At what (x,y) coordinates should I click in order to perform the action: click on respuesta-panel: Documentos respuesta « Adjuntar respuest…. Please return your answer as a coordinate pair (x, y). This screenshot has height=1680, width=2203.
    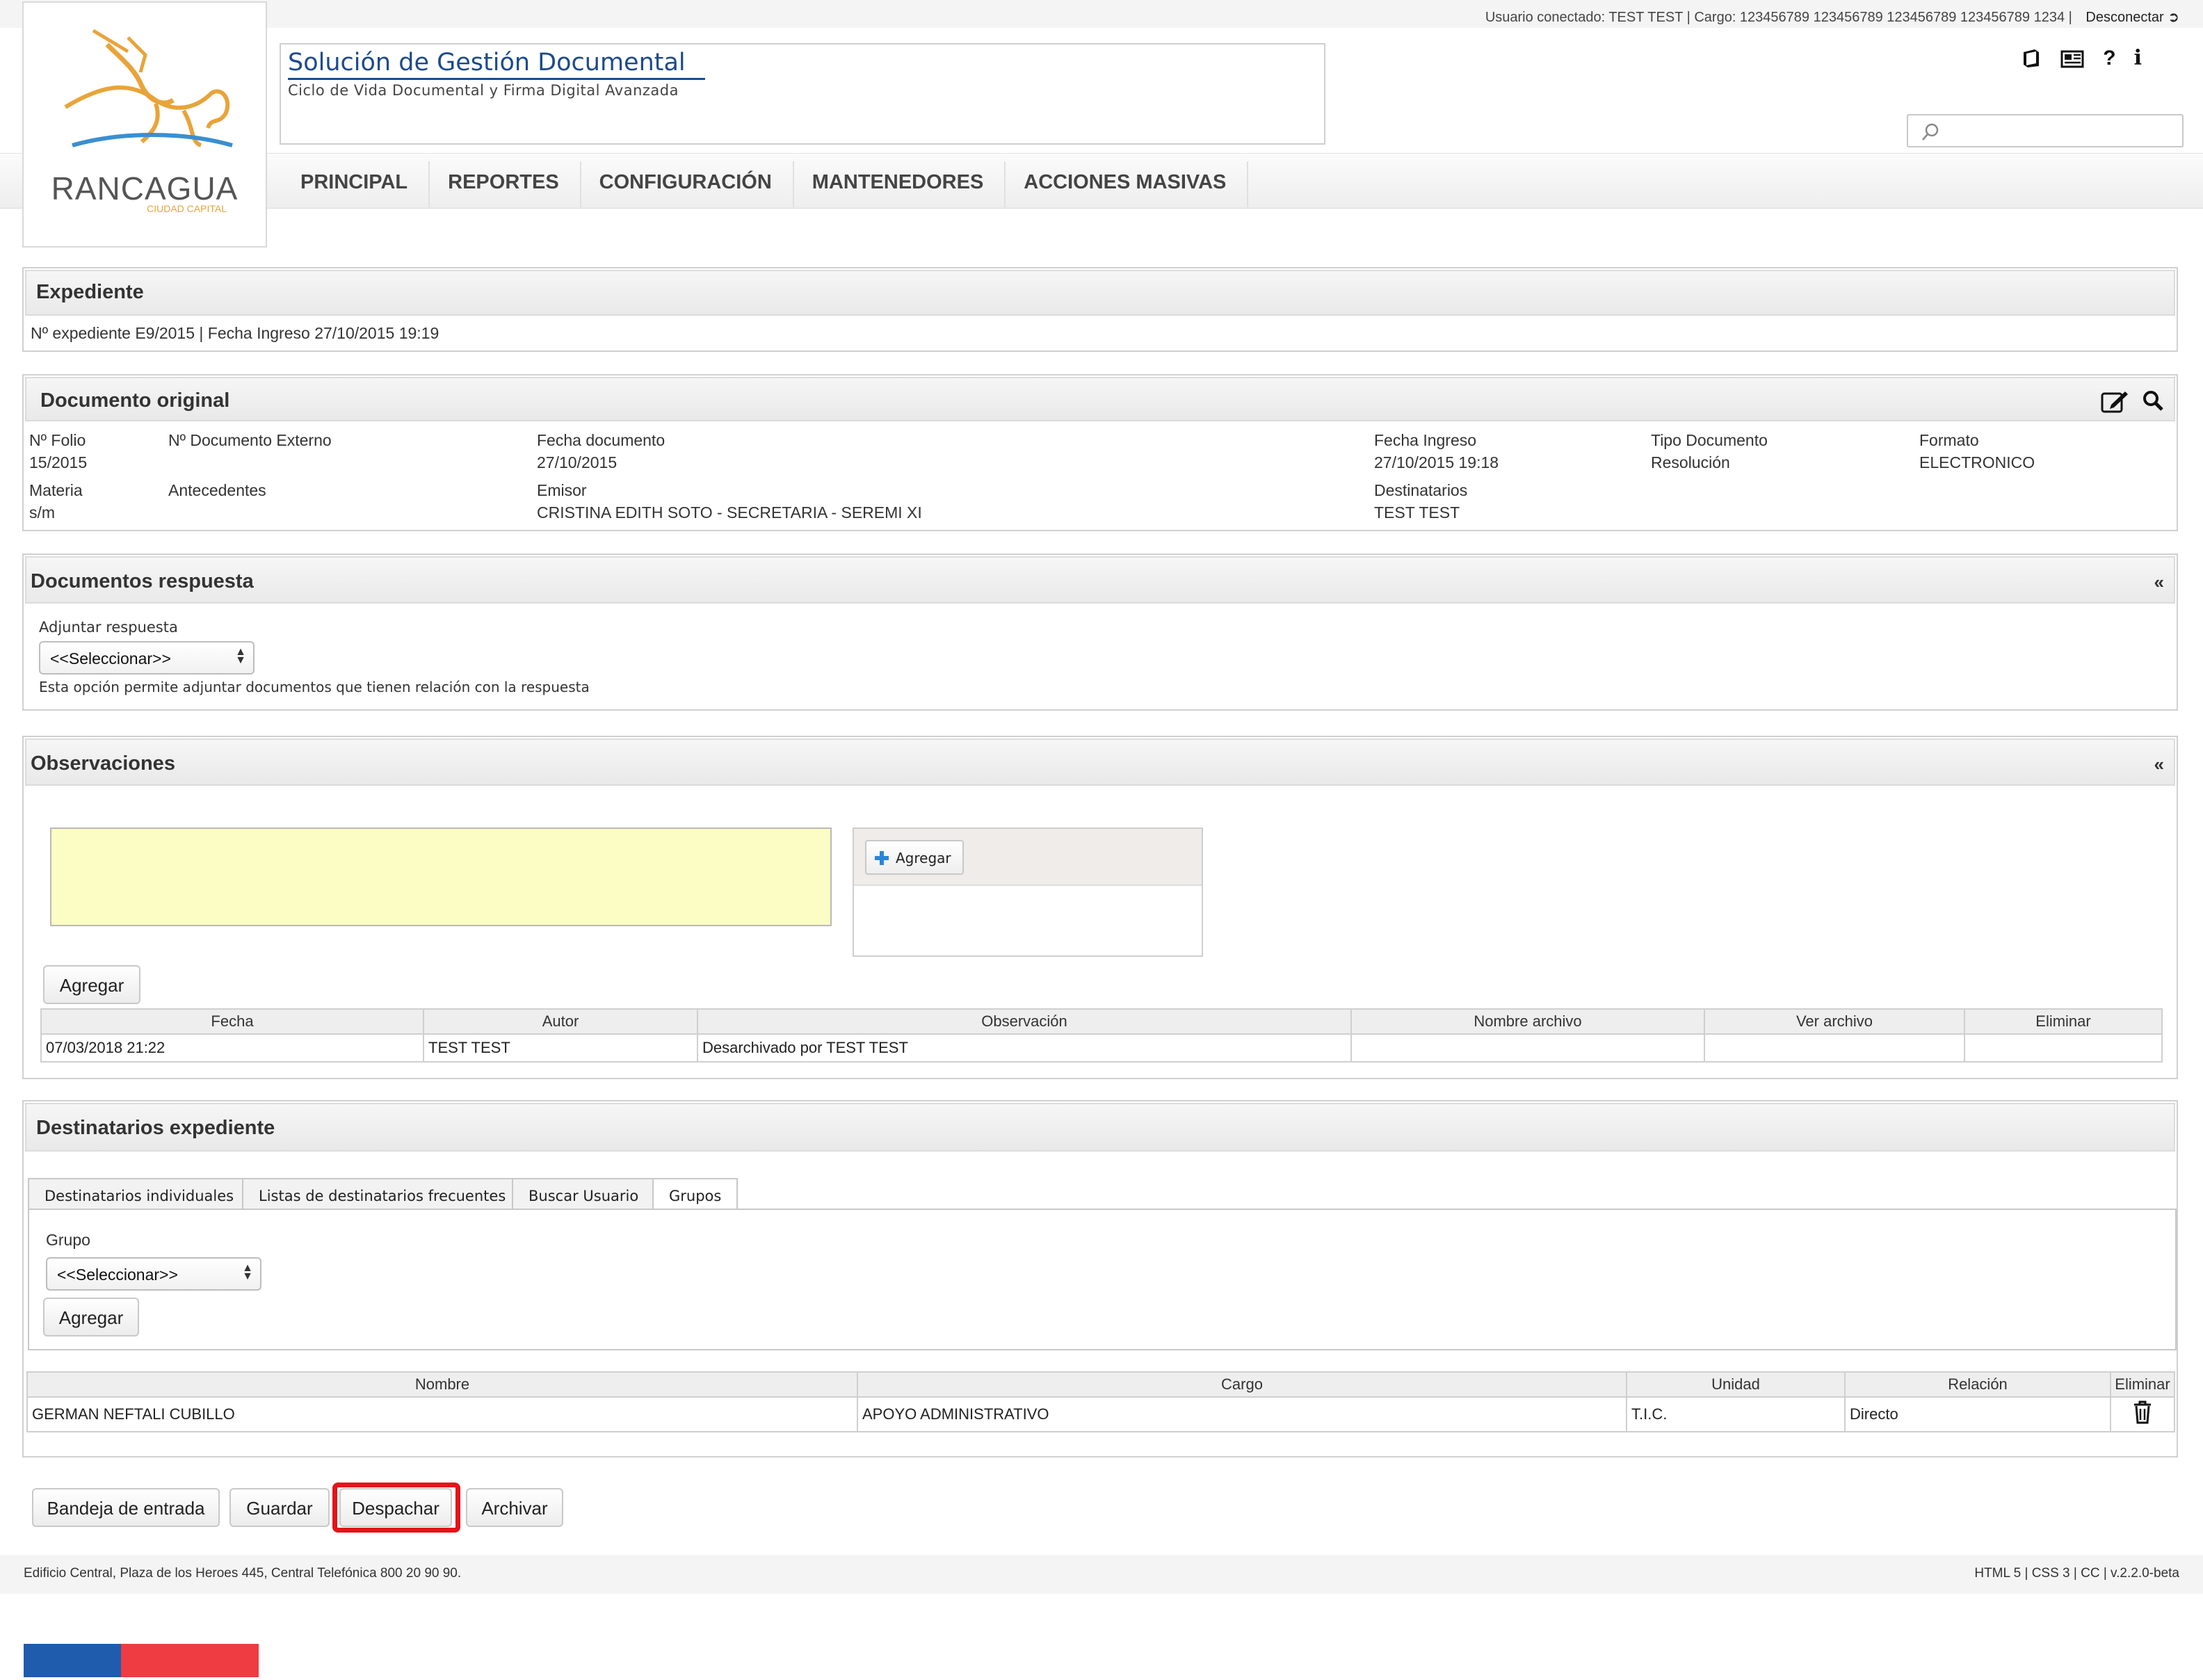
    Looking at the image, I should click on (1100, 632).